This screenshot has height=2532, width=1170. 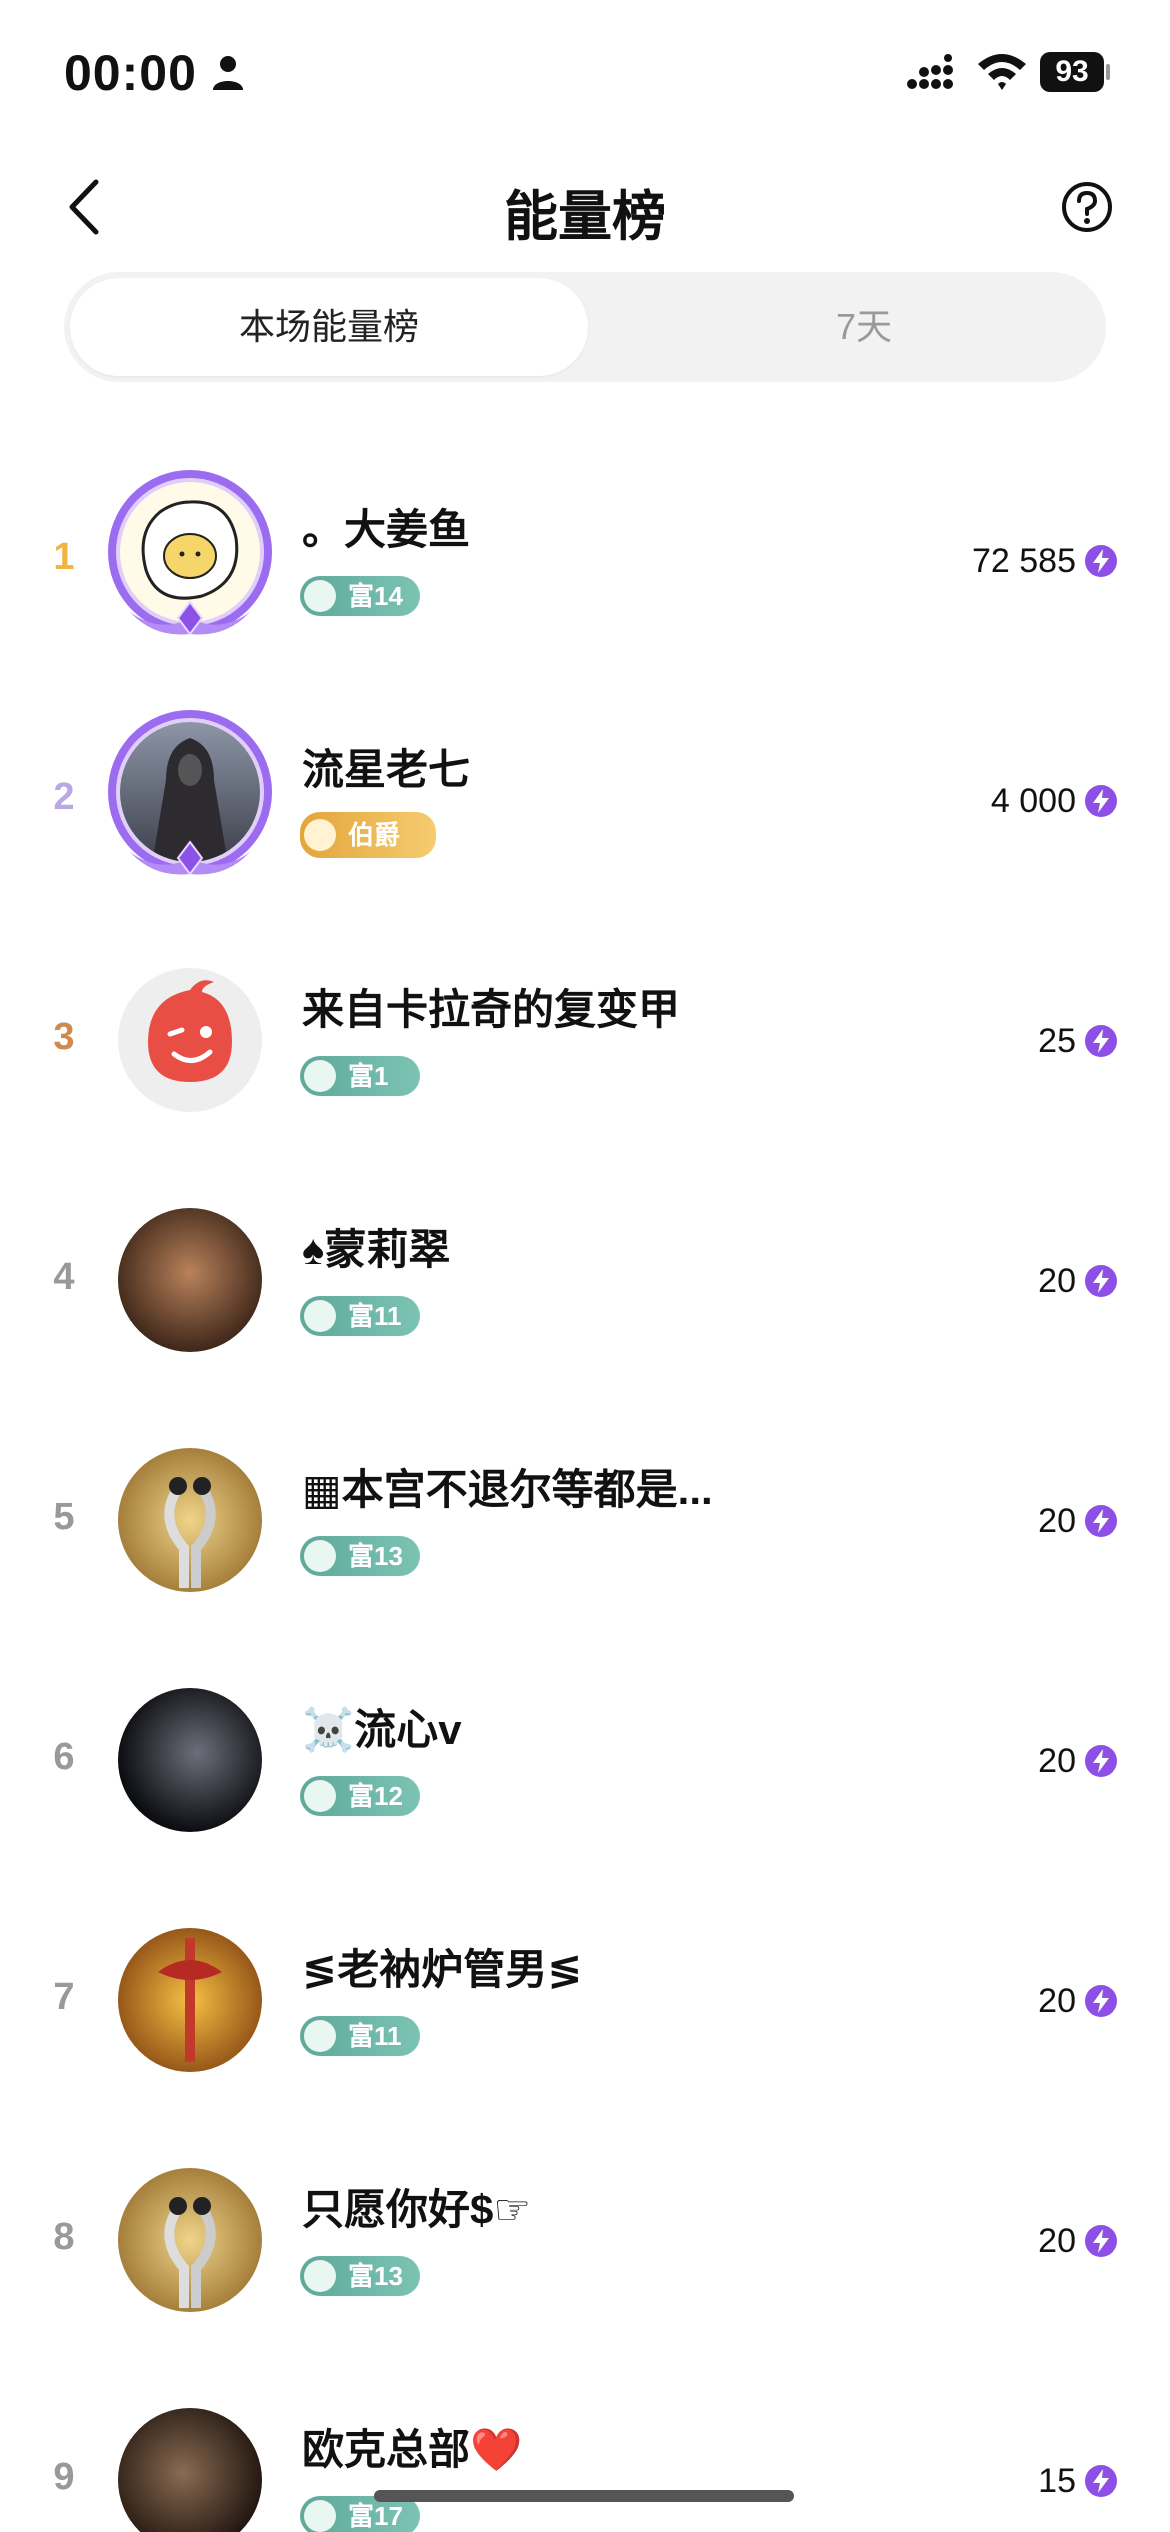 I want to click on energy-score: 72 585, so click(x=1024, y=561).